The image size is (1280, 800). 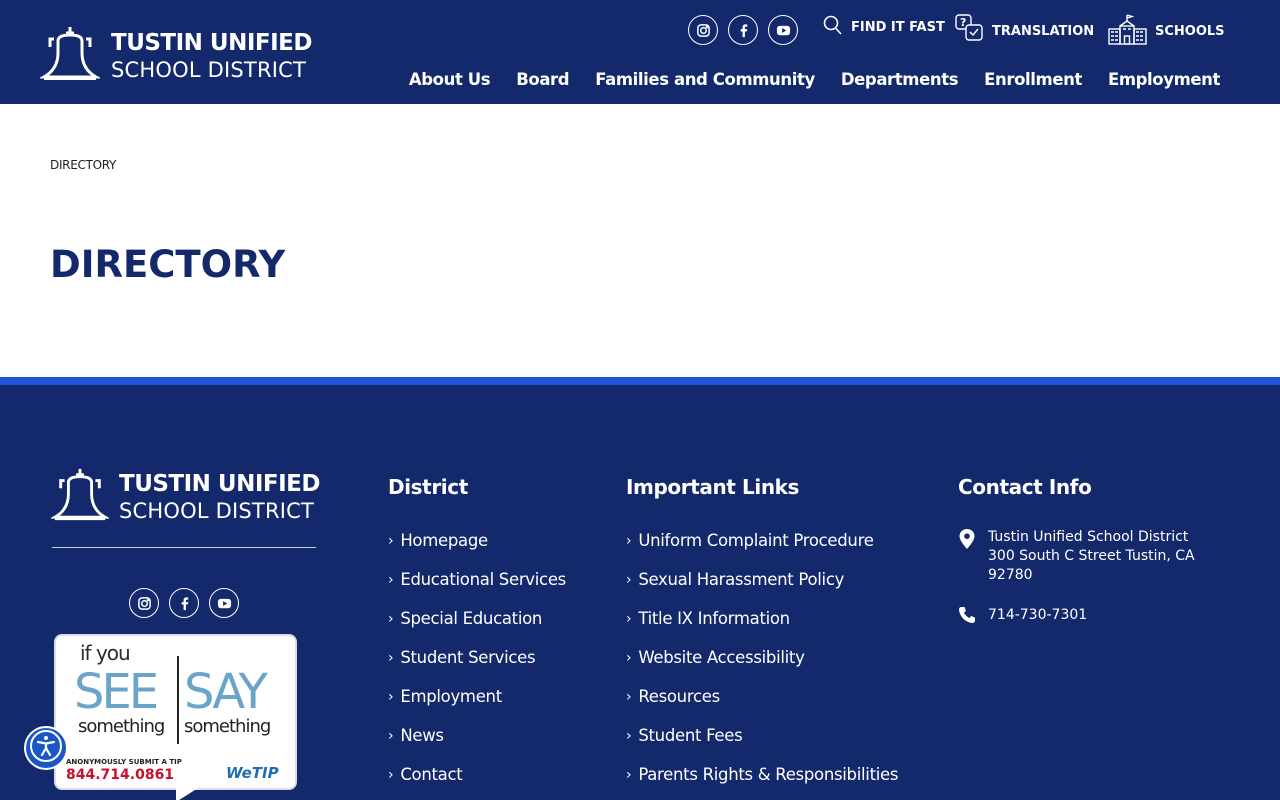 I want to click on badge-something-left: something, so click(x=121, y=726).